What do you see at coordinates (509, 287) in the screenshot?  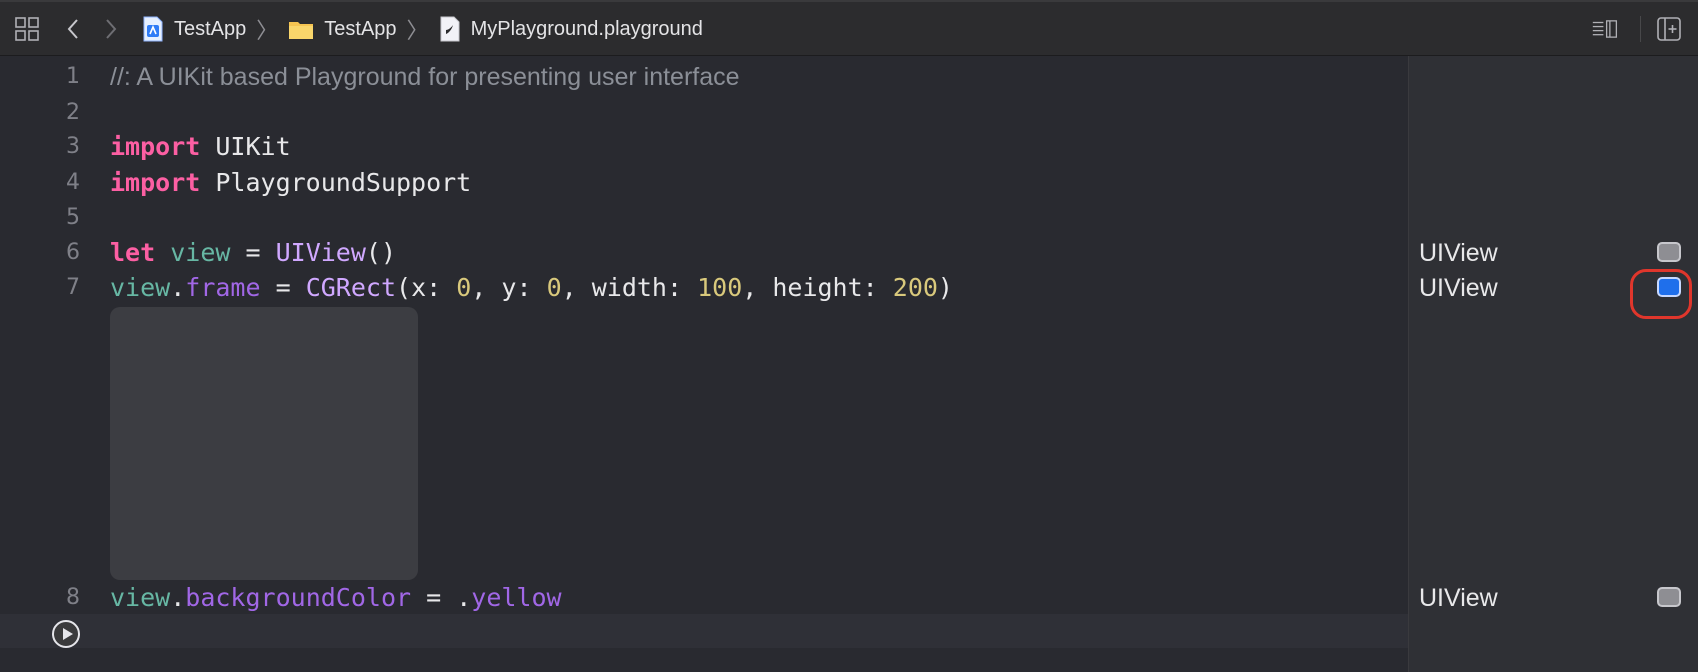 I see `code-token: , y:` at bounding box center [509, 287].